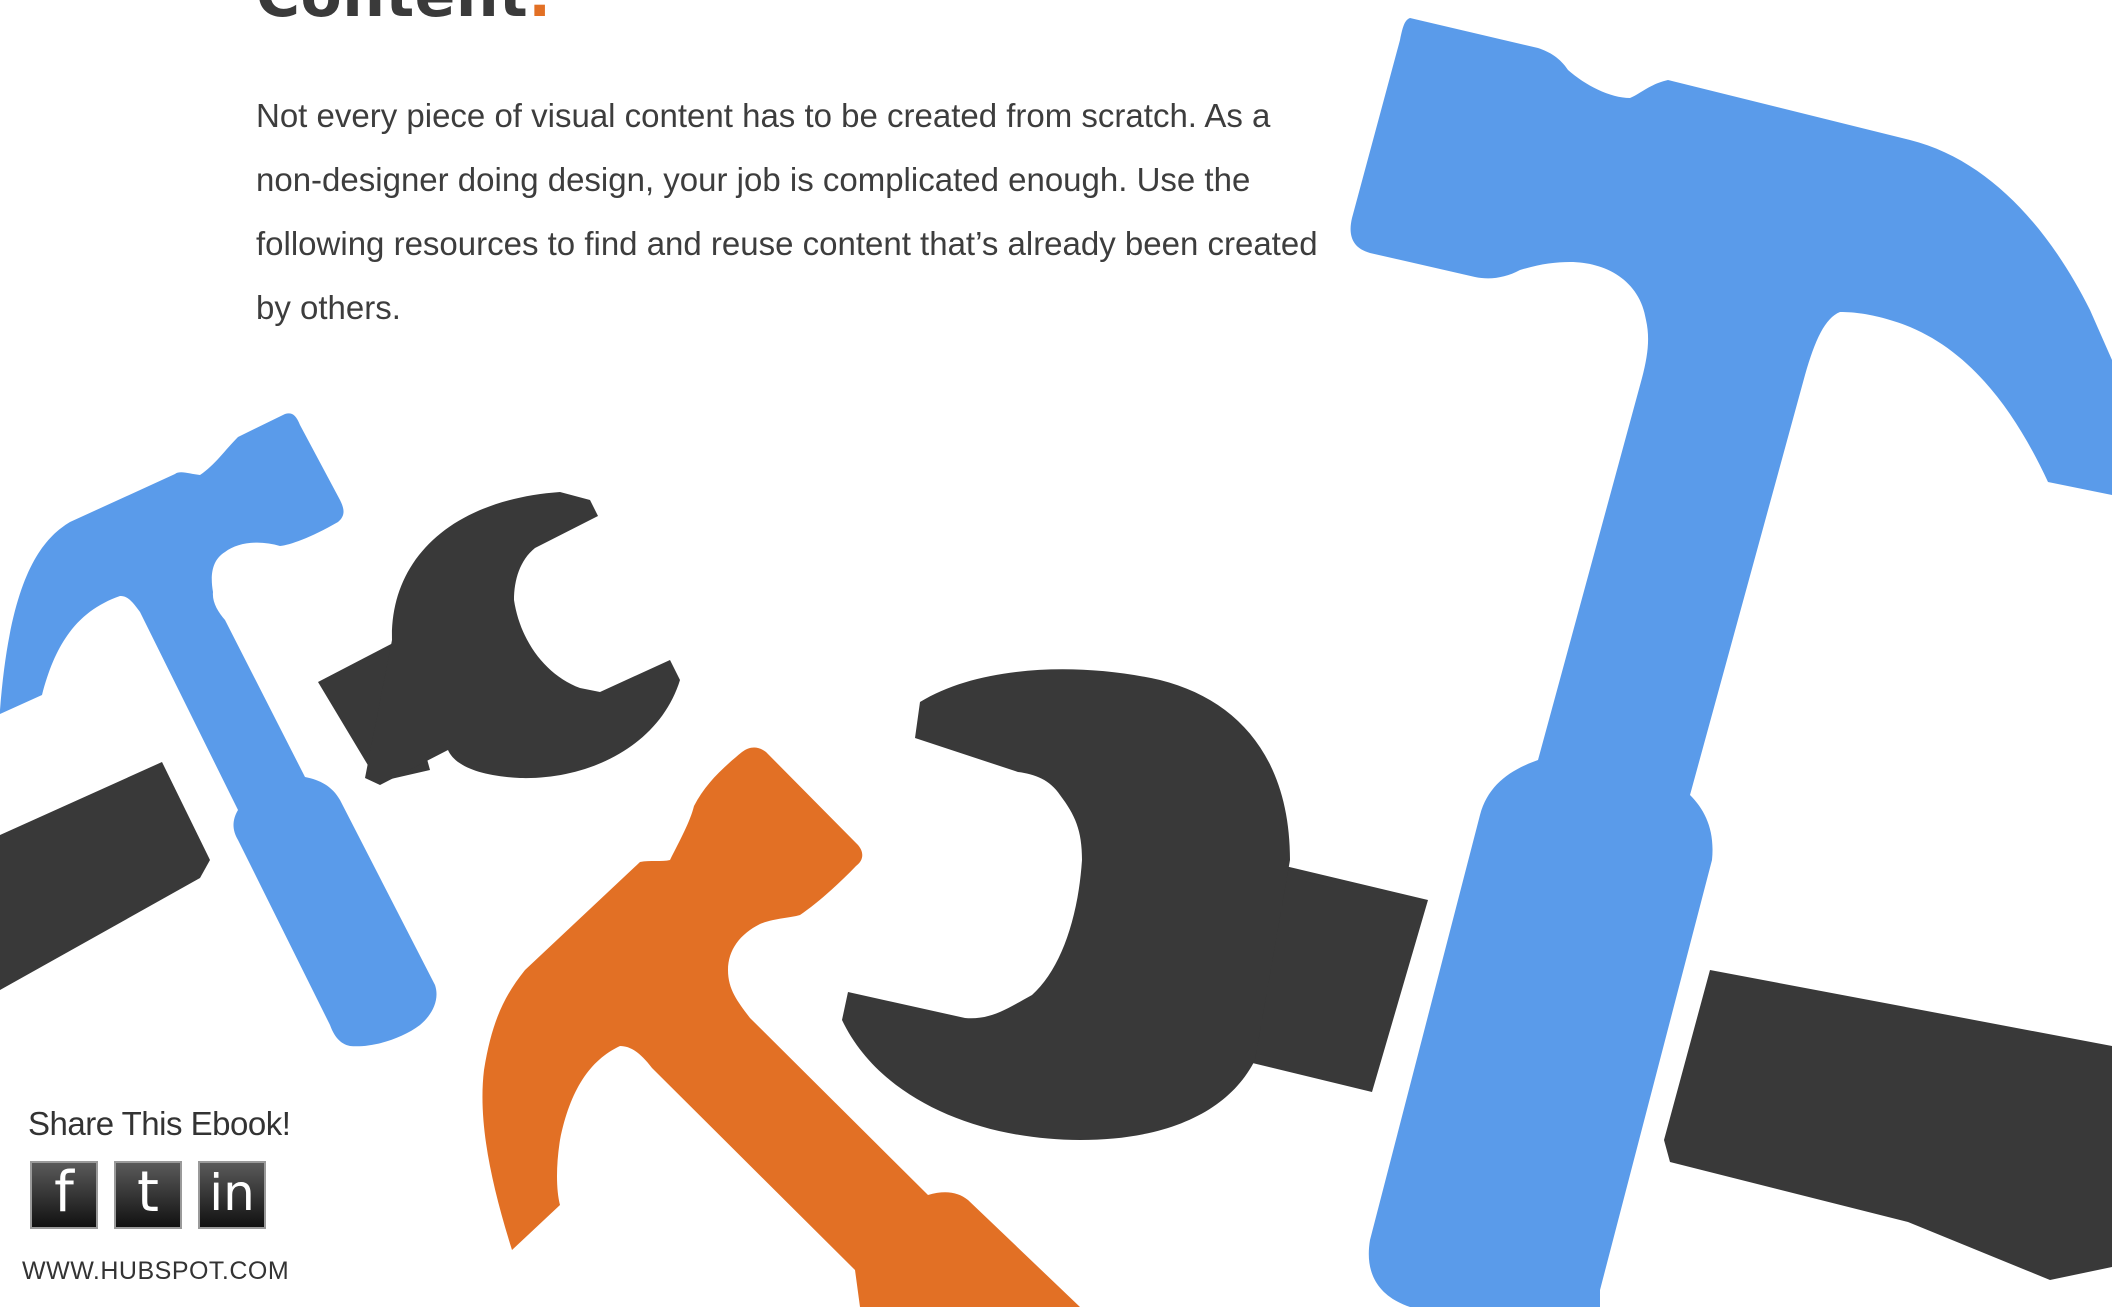 The height and width of the screenshot is (1307, 2112). What do you see at coordinates (148, 1192) in the screenshot?
I see `twitter-glyph: t` at bounding box center [148, 1192].